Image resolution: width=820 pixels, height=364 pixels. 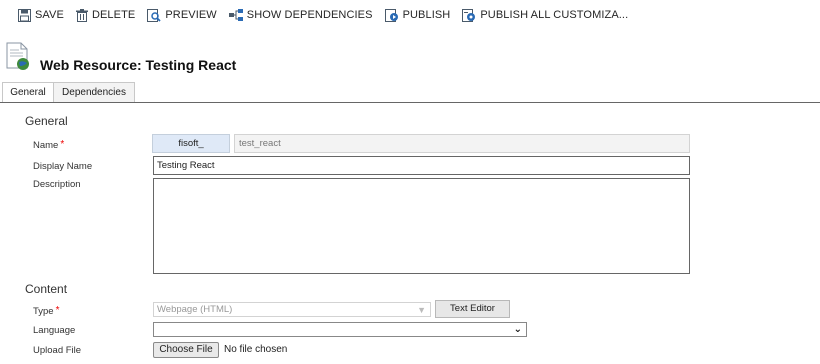 What do you see at coordinates (426, 15) in the screenshot?
I see `publish-label: PUBLISH` at bounding box center [426, 15].